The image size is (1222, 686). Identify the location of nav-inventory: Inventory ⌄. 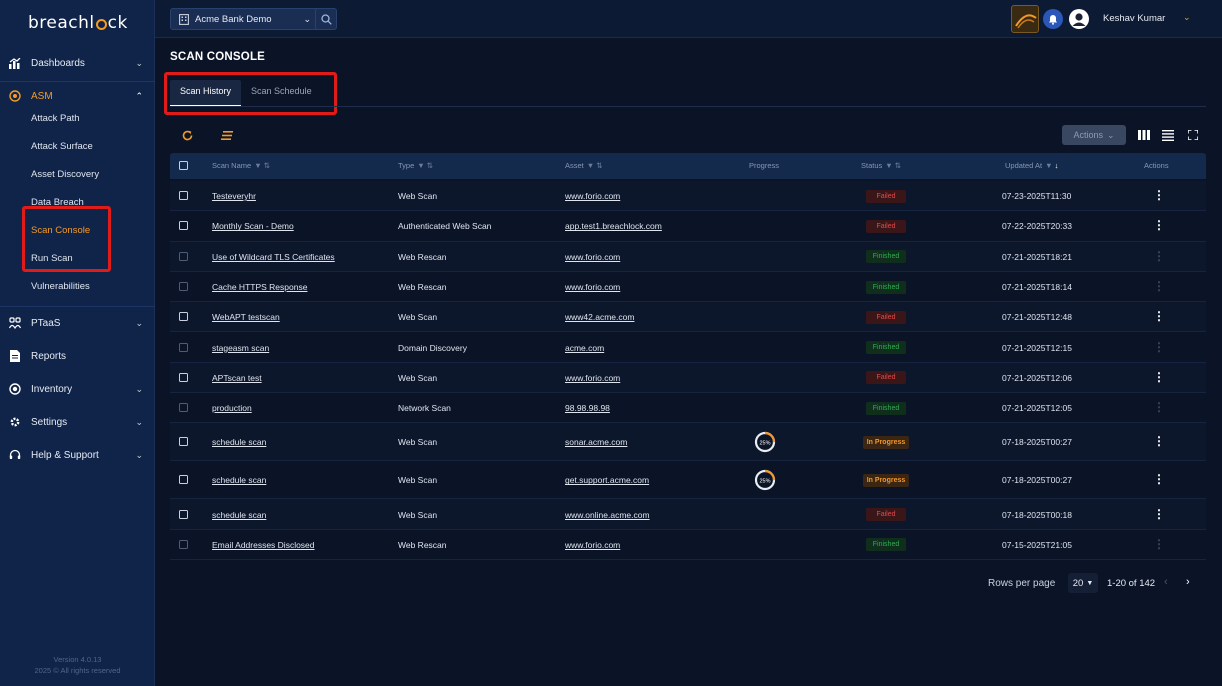
(77, 389).